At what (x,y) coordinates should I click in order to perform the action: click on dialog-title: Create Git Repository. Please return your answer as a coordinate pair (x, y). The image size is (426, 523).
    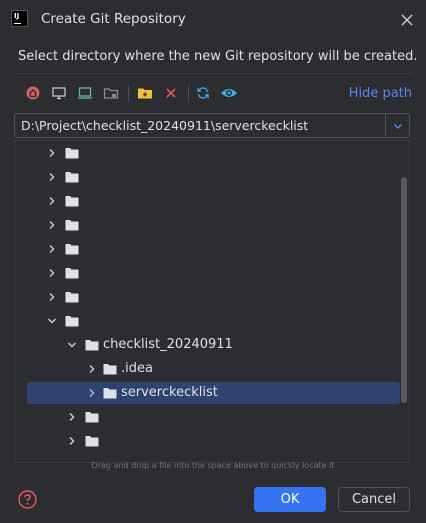
    Looking at the image, I should click on (113, 19).